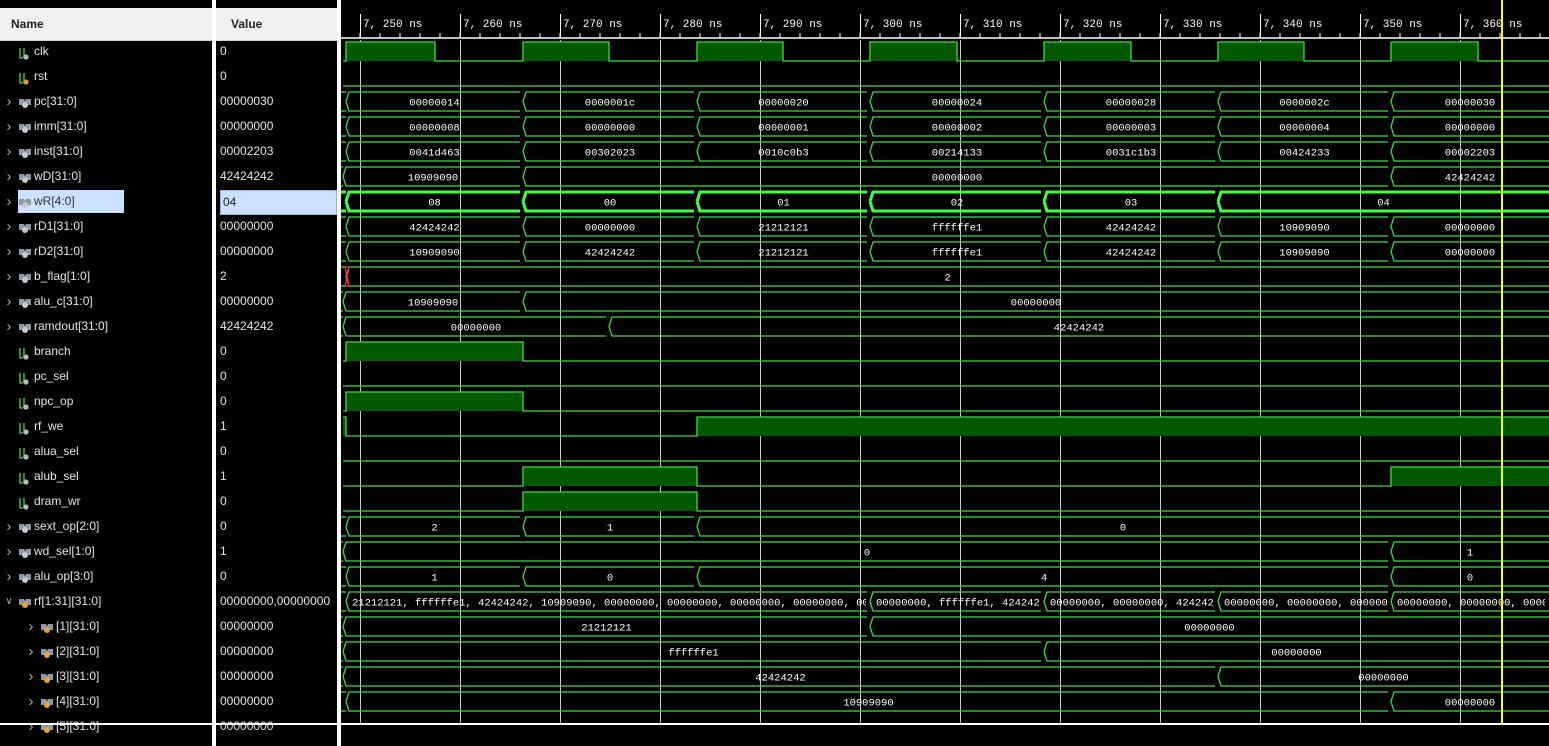 This screenshot has height=746, width=1549. What do you see at coordinates (72, 626) in the screenshot?
I see `signal-name: [1][31:0]` at bounding box center [72, 626].